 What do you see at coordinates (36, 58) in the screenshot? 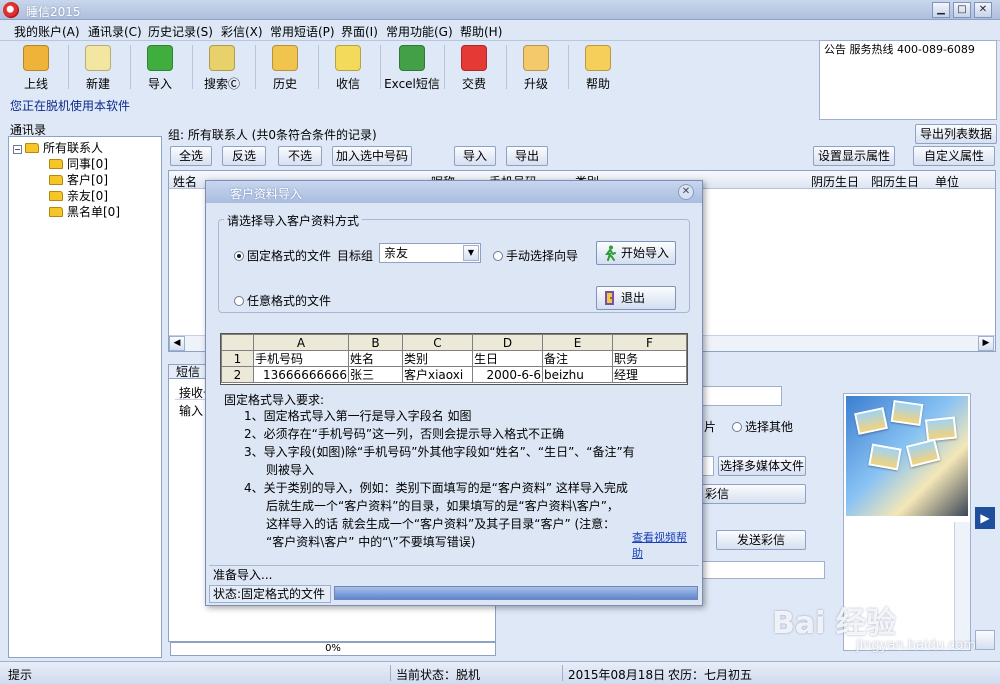
I see `online-person-icon` at bounding box center [36, 58].